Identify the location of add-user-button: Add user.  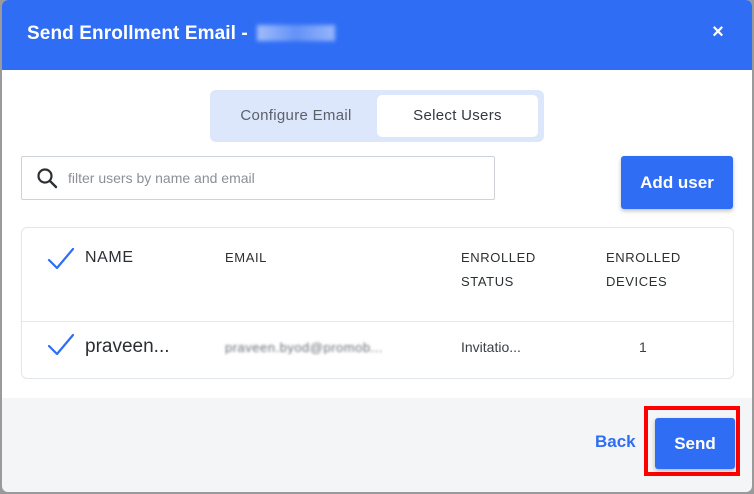
(677, 182).